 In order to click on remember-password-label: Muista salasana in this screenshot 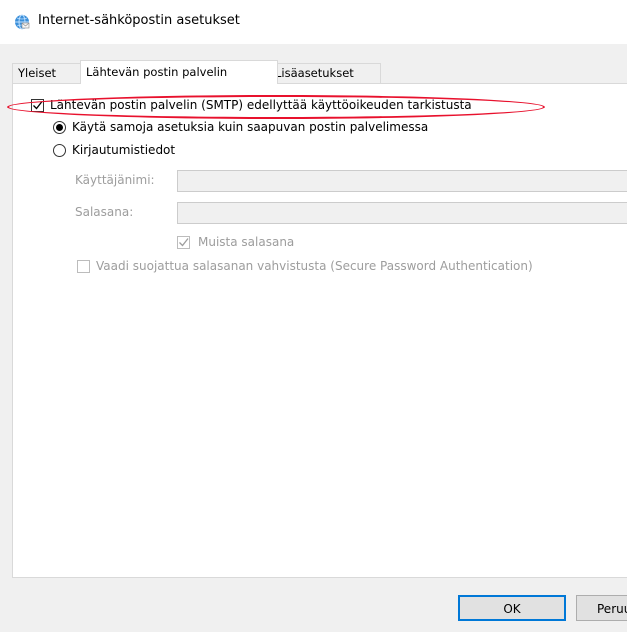, I will do `click(246, 242)`.